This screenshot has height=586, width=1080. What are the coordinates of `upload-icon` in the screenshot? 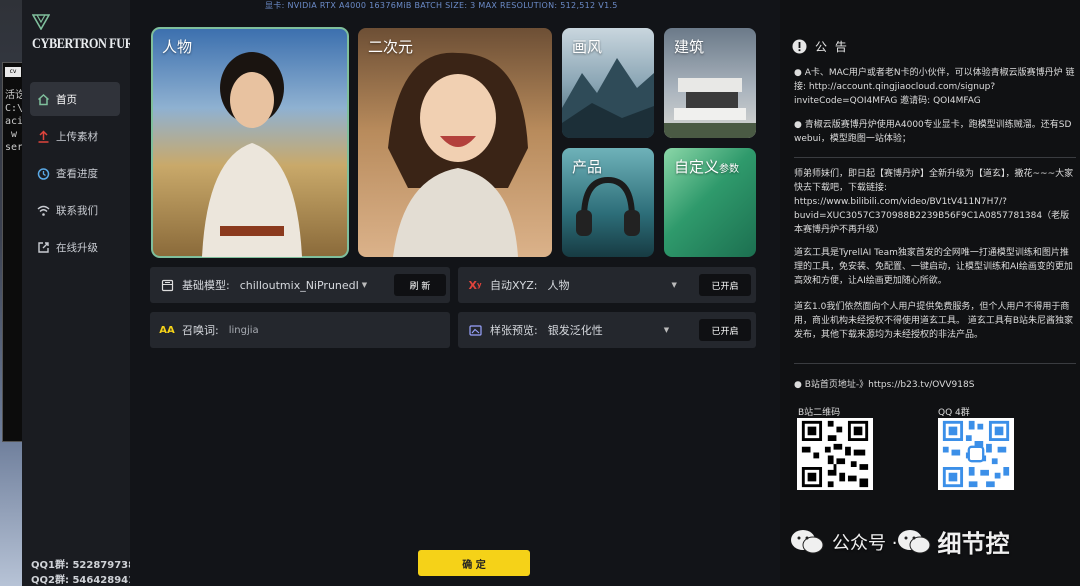 It's located at (43, 136).